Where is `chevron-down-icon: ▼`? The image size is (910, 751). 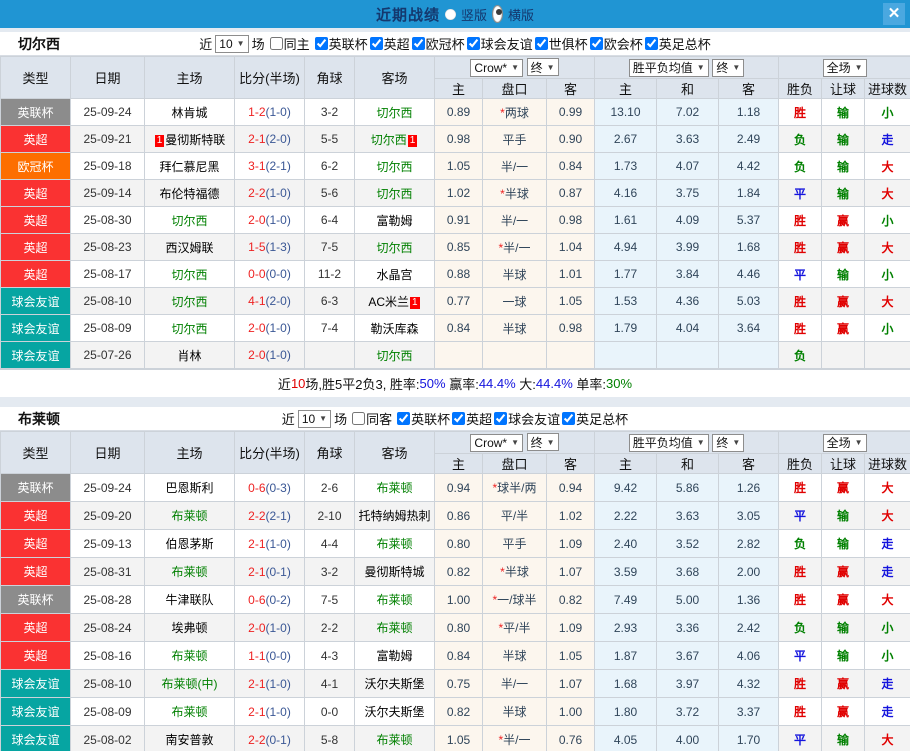
chevron-down-icon: ▼ is located at coordinates (323, 418).